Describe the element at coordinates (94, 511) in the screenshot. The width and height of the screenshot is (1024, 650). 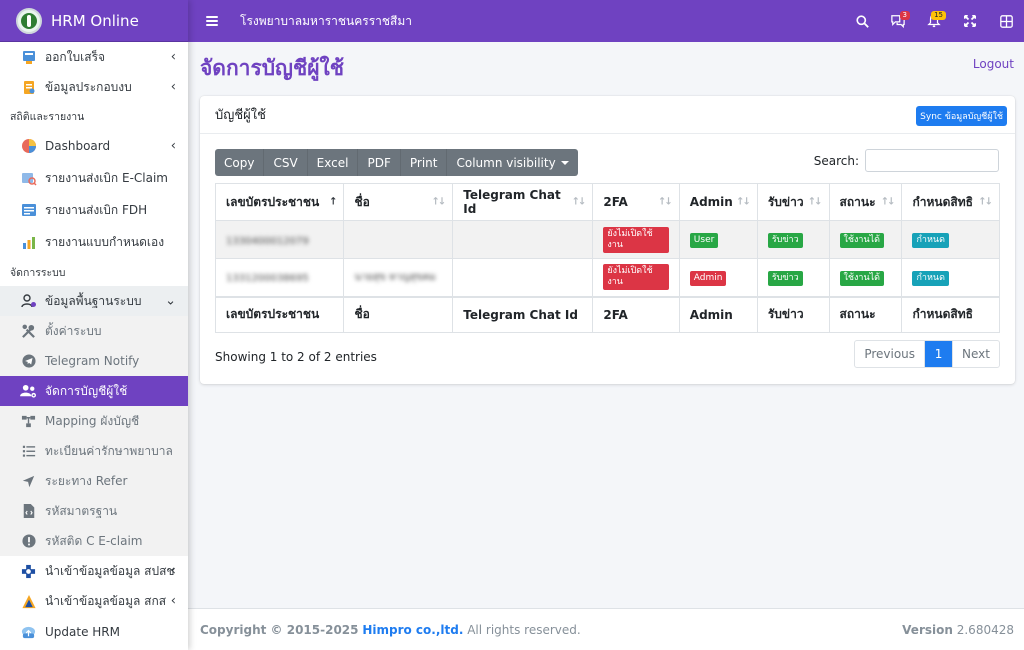
I see `sidebar-item-standard-codes: รหัสมาตรฐาน` at that location.